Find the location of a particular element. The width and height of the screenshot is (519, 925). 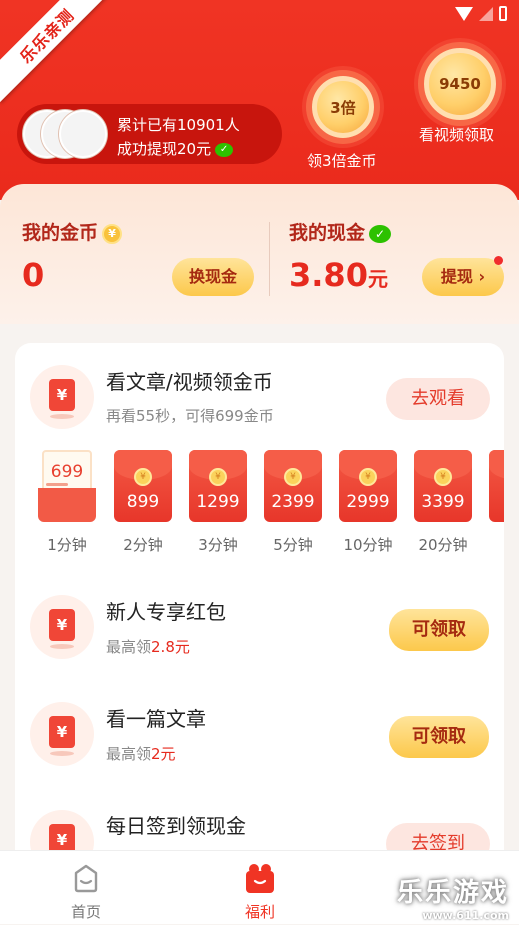

withdraw-counter: 累计已有10901人 成功提现20元 ✓ is located at coordinates (149, 134).